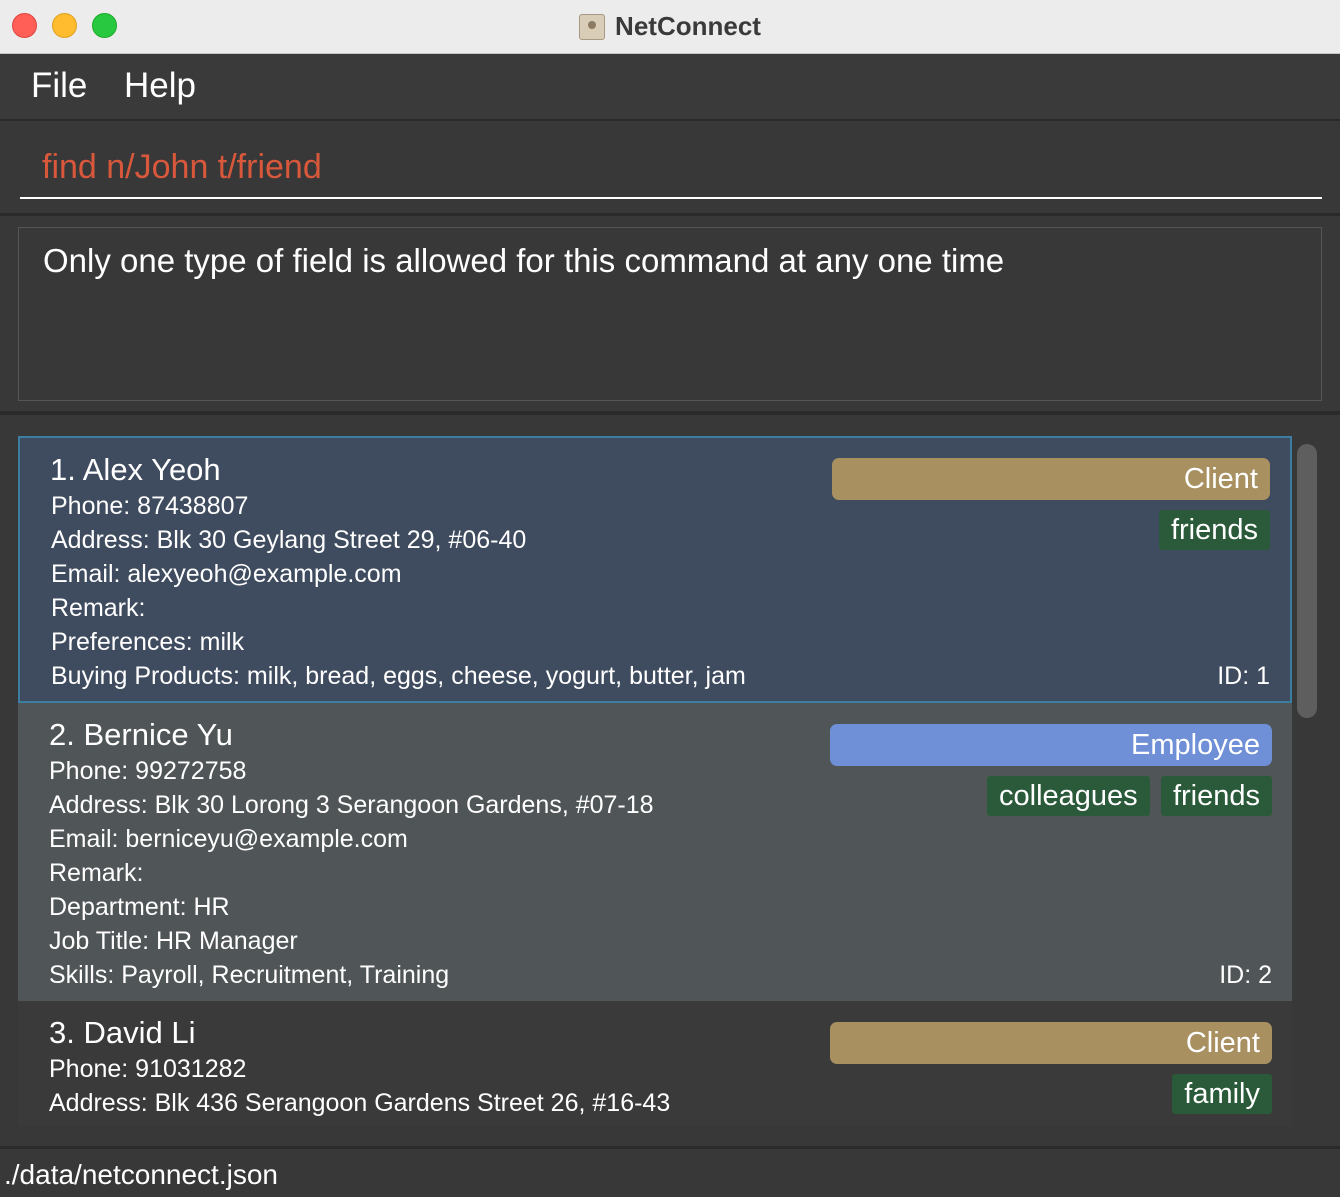 The width and height of the screenshot is (1340, 1197). What do you see at coordinates (592, 26) in the screenshot?
I see `app-icon` at bounding box center [592, 26].